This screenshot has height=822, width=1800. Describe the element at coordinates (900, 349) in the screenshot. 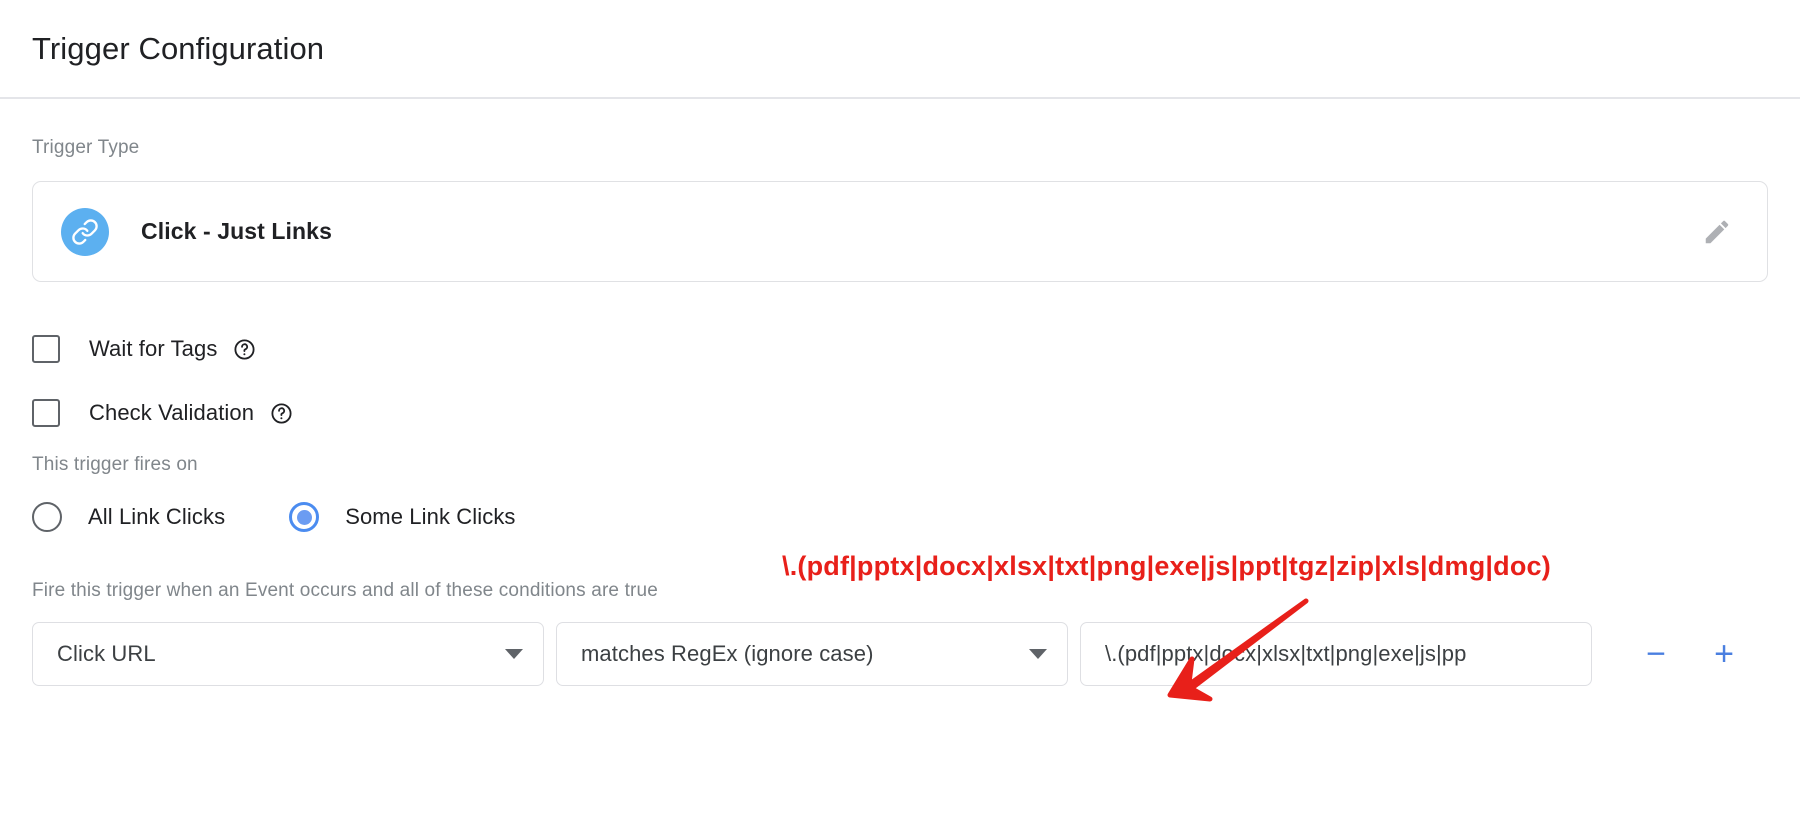

I see `checkbox-row-wait-for-tags: Wait for Tags` at that location.